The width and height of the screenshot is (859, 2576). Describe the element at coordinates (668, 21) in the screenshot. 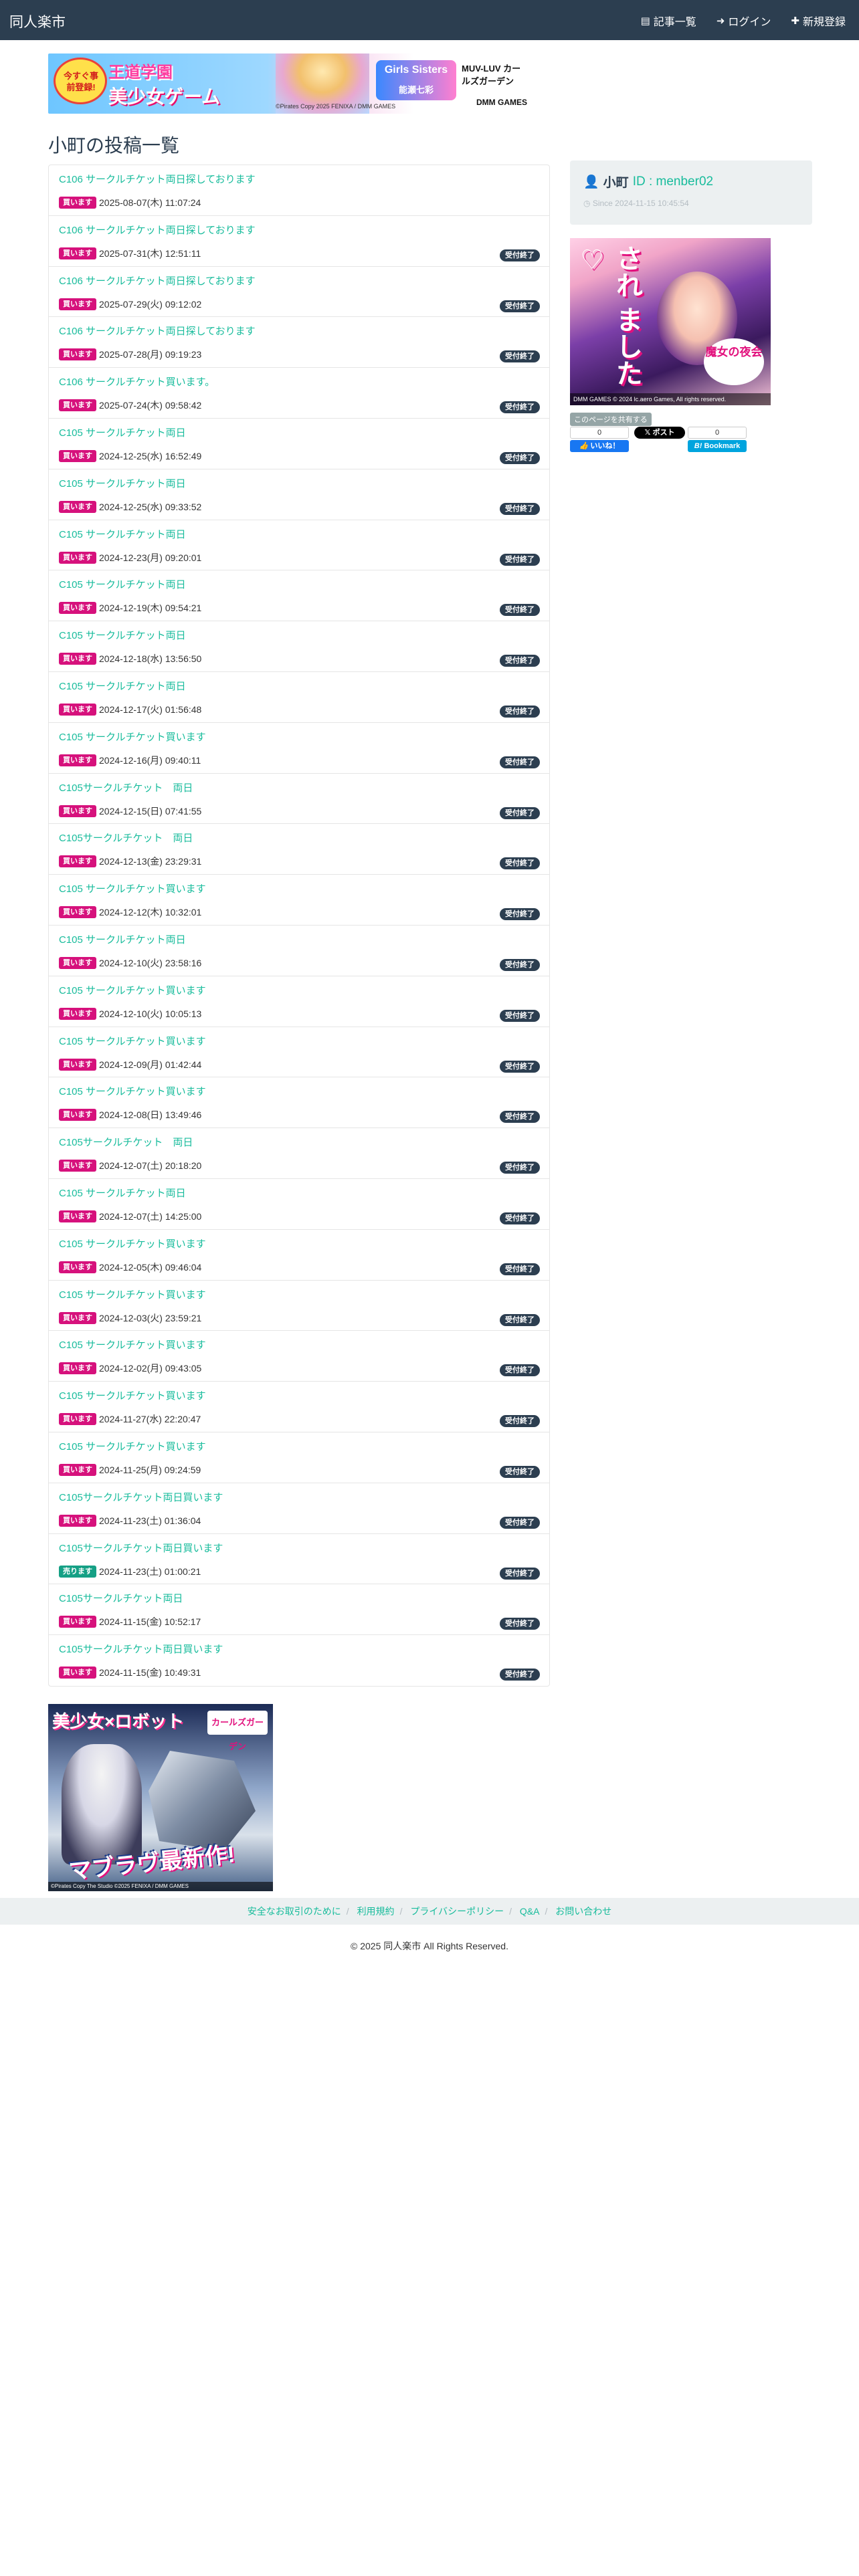

I see `nav-articles-link: ▤ 記事一覧` at that location.